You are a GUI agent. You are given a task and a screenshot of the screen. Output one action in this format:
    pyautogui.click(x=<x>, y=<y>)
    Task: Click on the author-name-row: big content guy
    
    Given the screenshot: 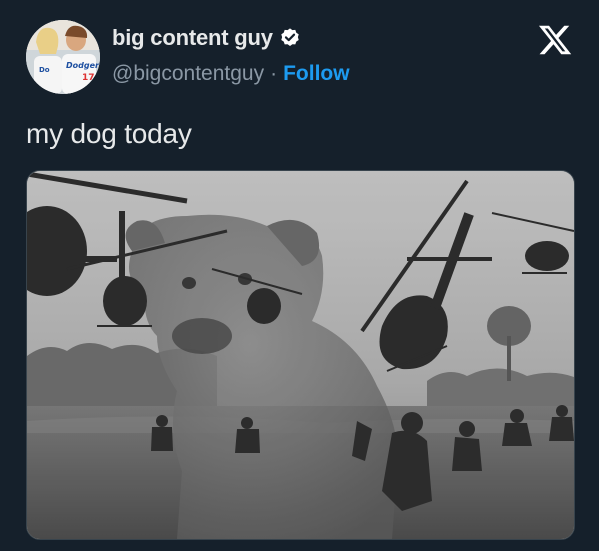 What is the action you would take?
    pyautogui.click(x=206, y=38)
    